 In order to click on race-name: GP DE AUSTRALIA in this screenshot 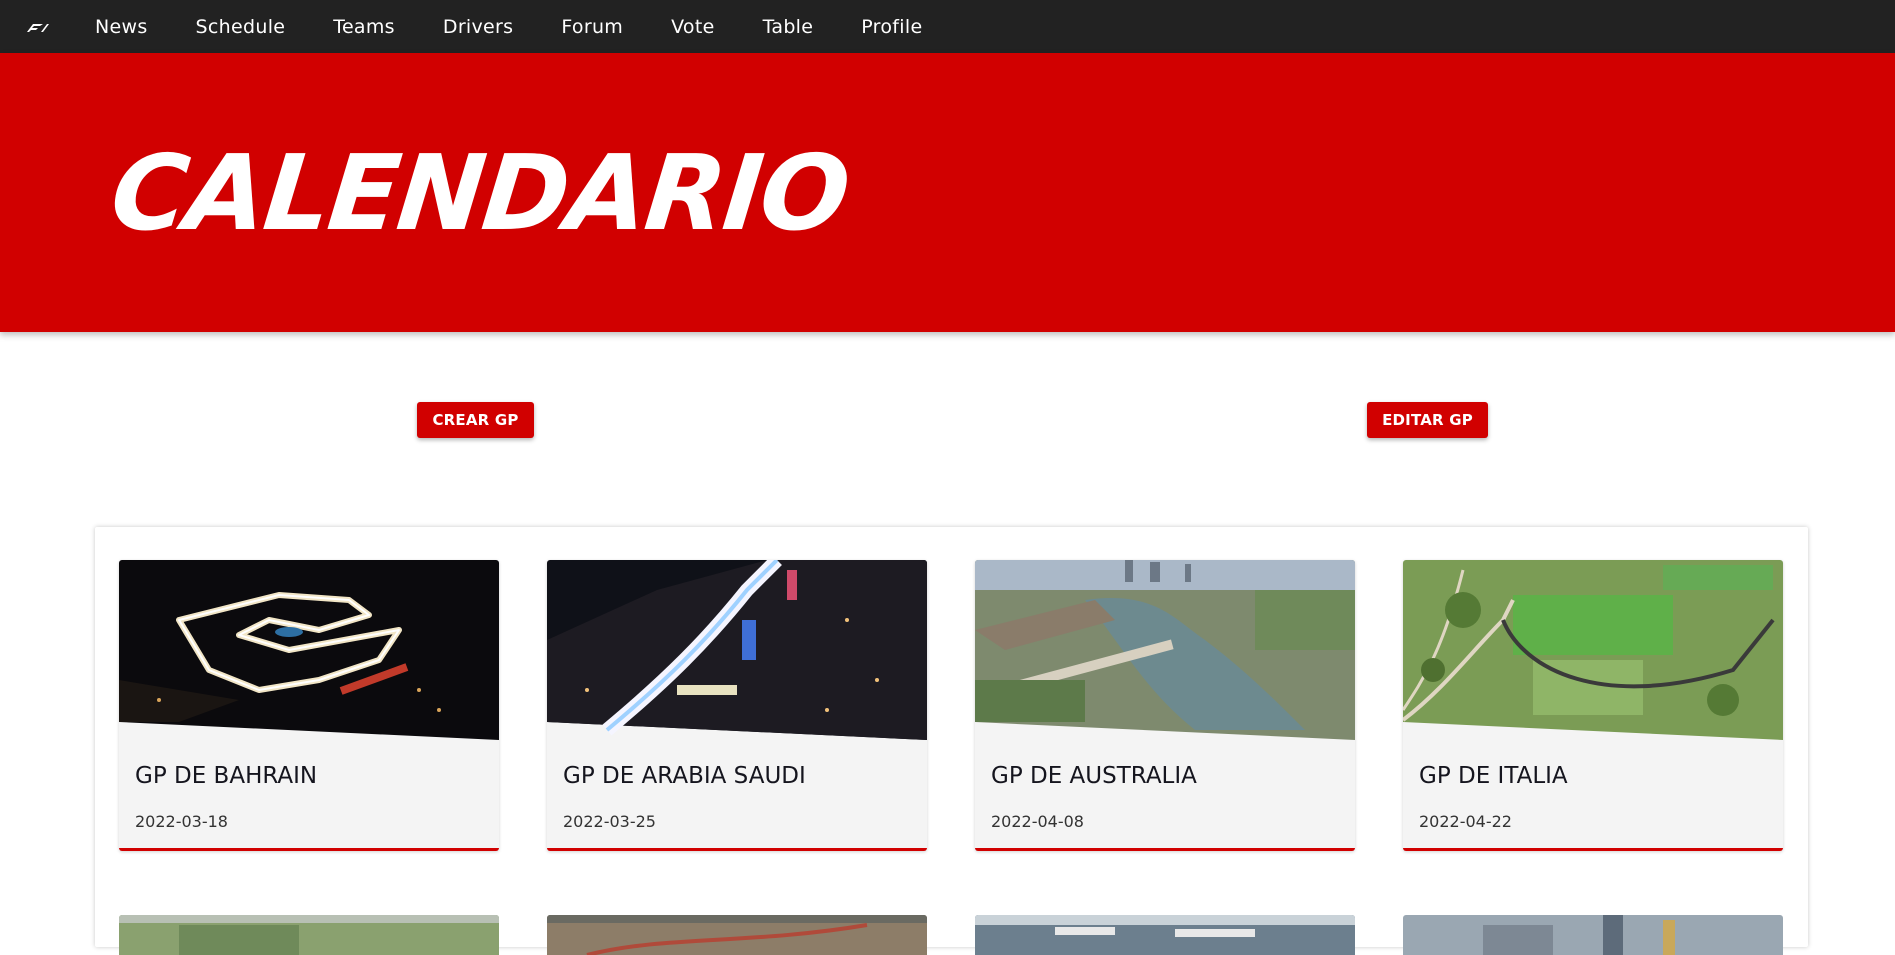, I will do `click(1094, 776)`.